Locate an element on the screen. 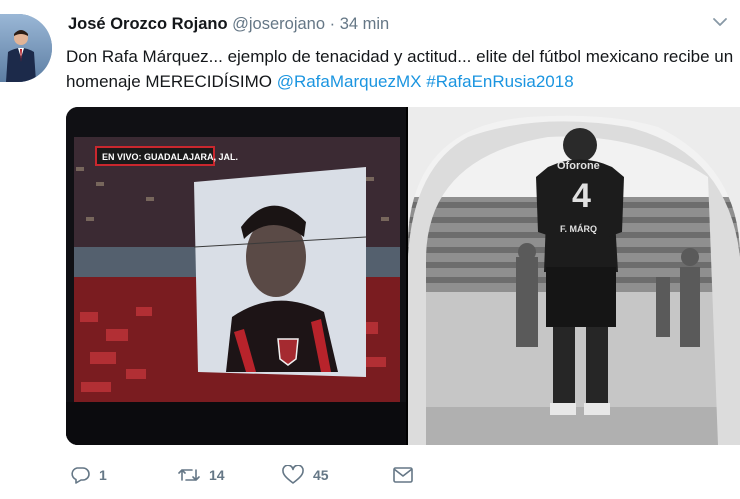 The image size is (740, 499). direct-message-button is located at coordinates (403, 475).